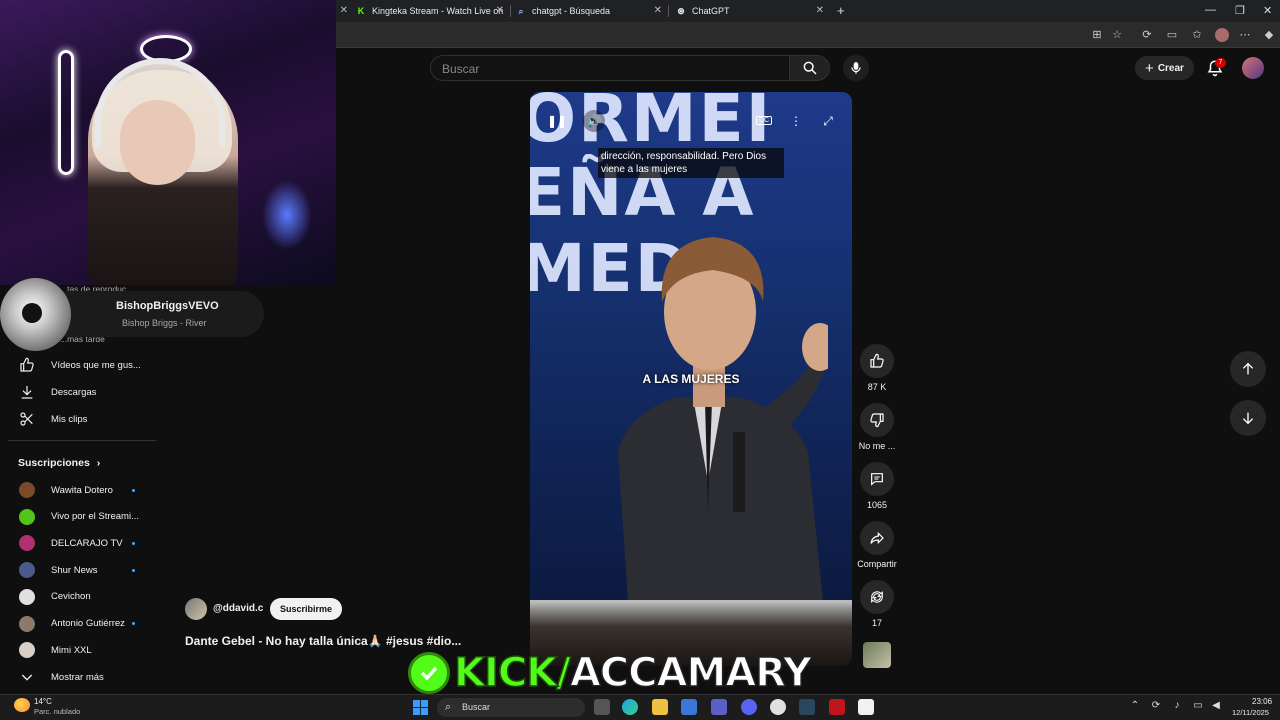 This screenshot has width=1280, height=720. Describe the element at coordinates (689, 707) in the screenshot. I see `store-icon` at that location.